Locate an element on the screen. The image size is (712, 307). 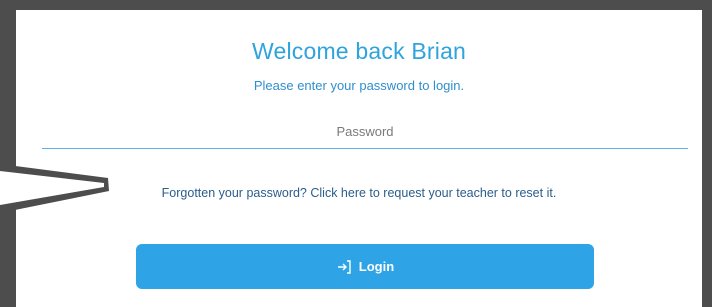
login-arrow-icon is located at coordinates (344, 267).